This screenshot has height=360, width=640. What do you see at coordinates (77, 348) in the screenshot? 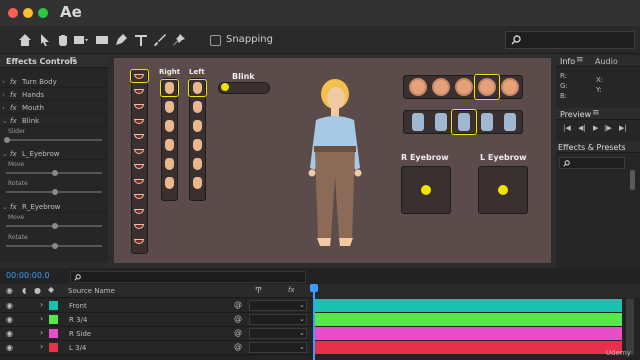
I see `layer-name: L 3/4` at bounding box center [77, 348].